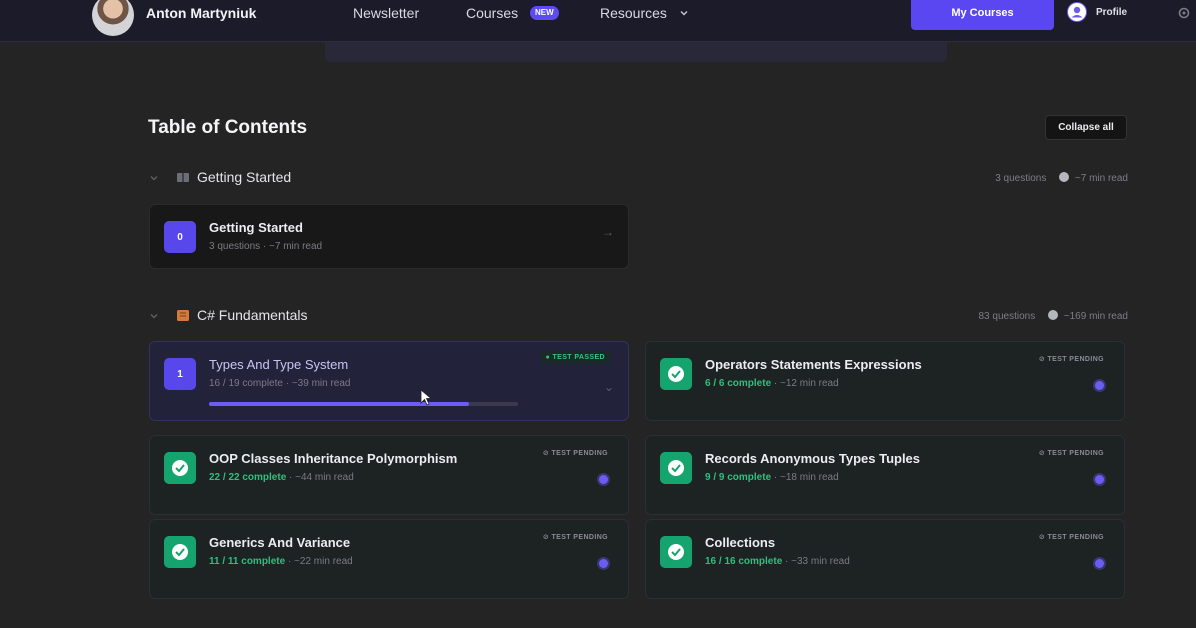 The width and height of the screenshot is (1196, 628). What do you see at coordinates (982, 15) in the screenshot?
I see `my-courses-button: My Courses` at bounding box center [982, 15].